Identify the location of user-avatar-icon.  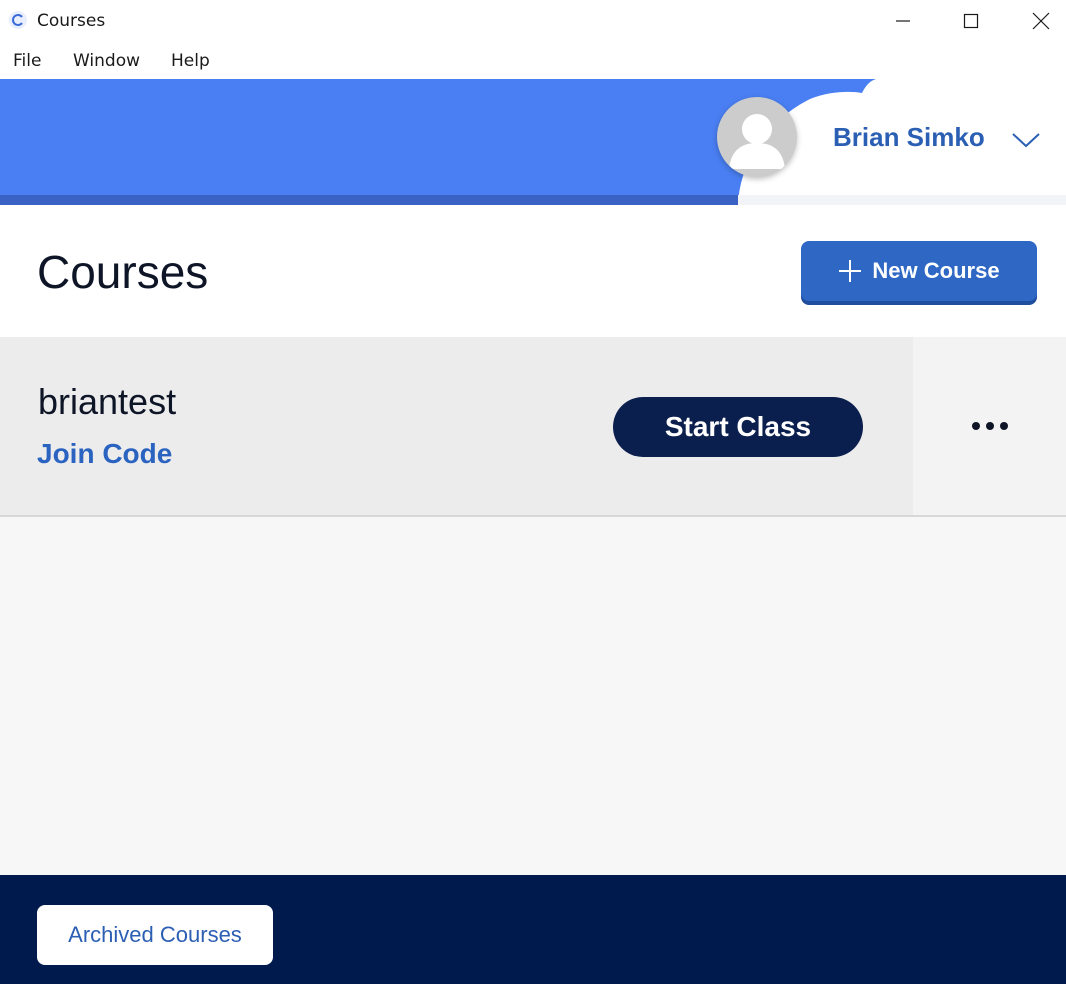
(757, 141).